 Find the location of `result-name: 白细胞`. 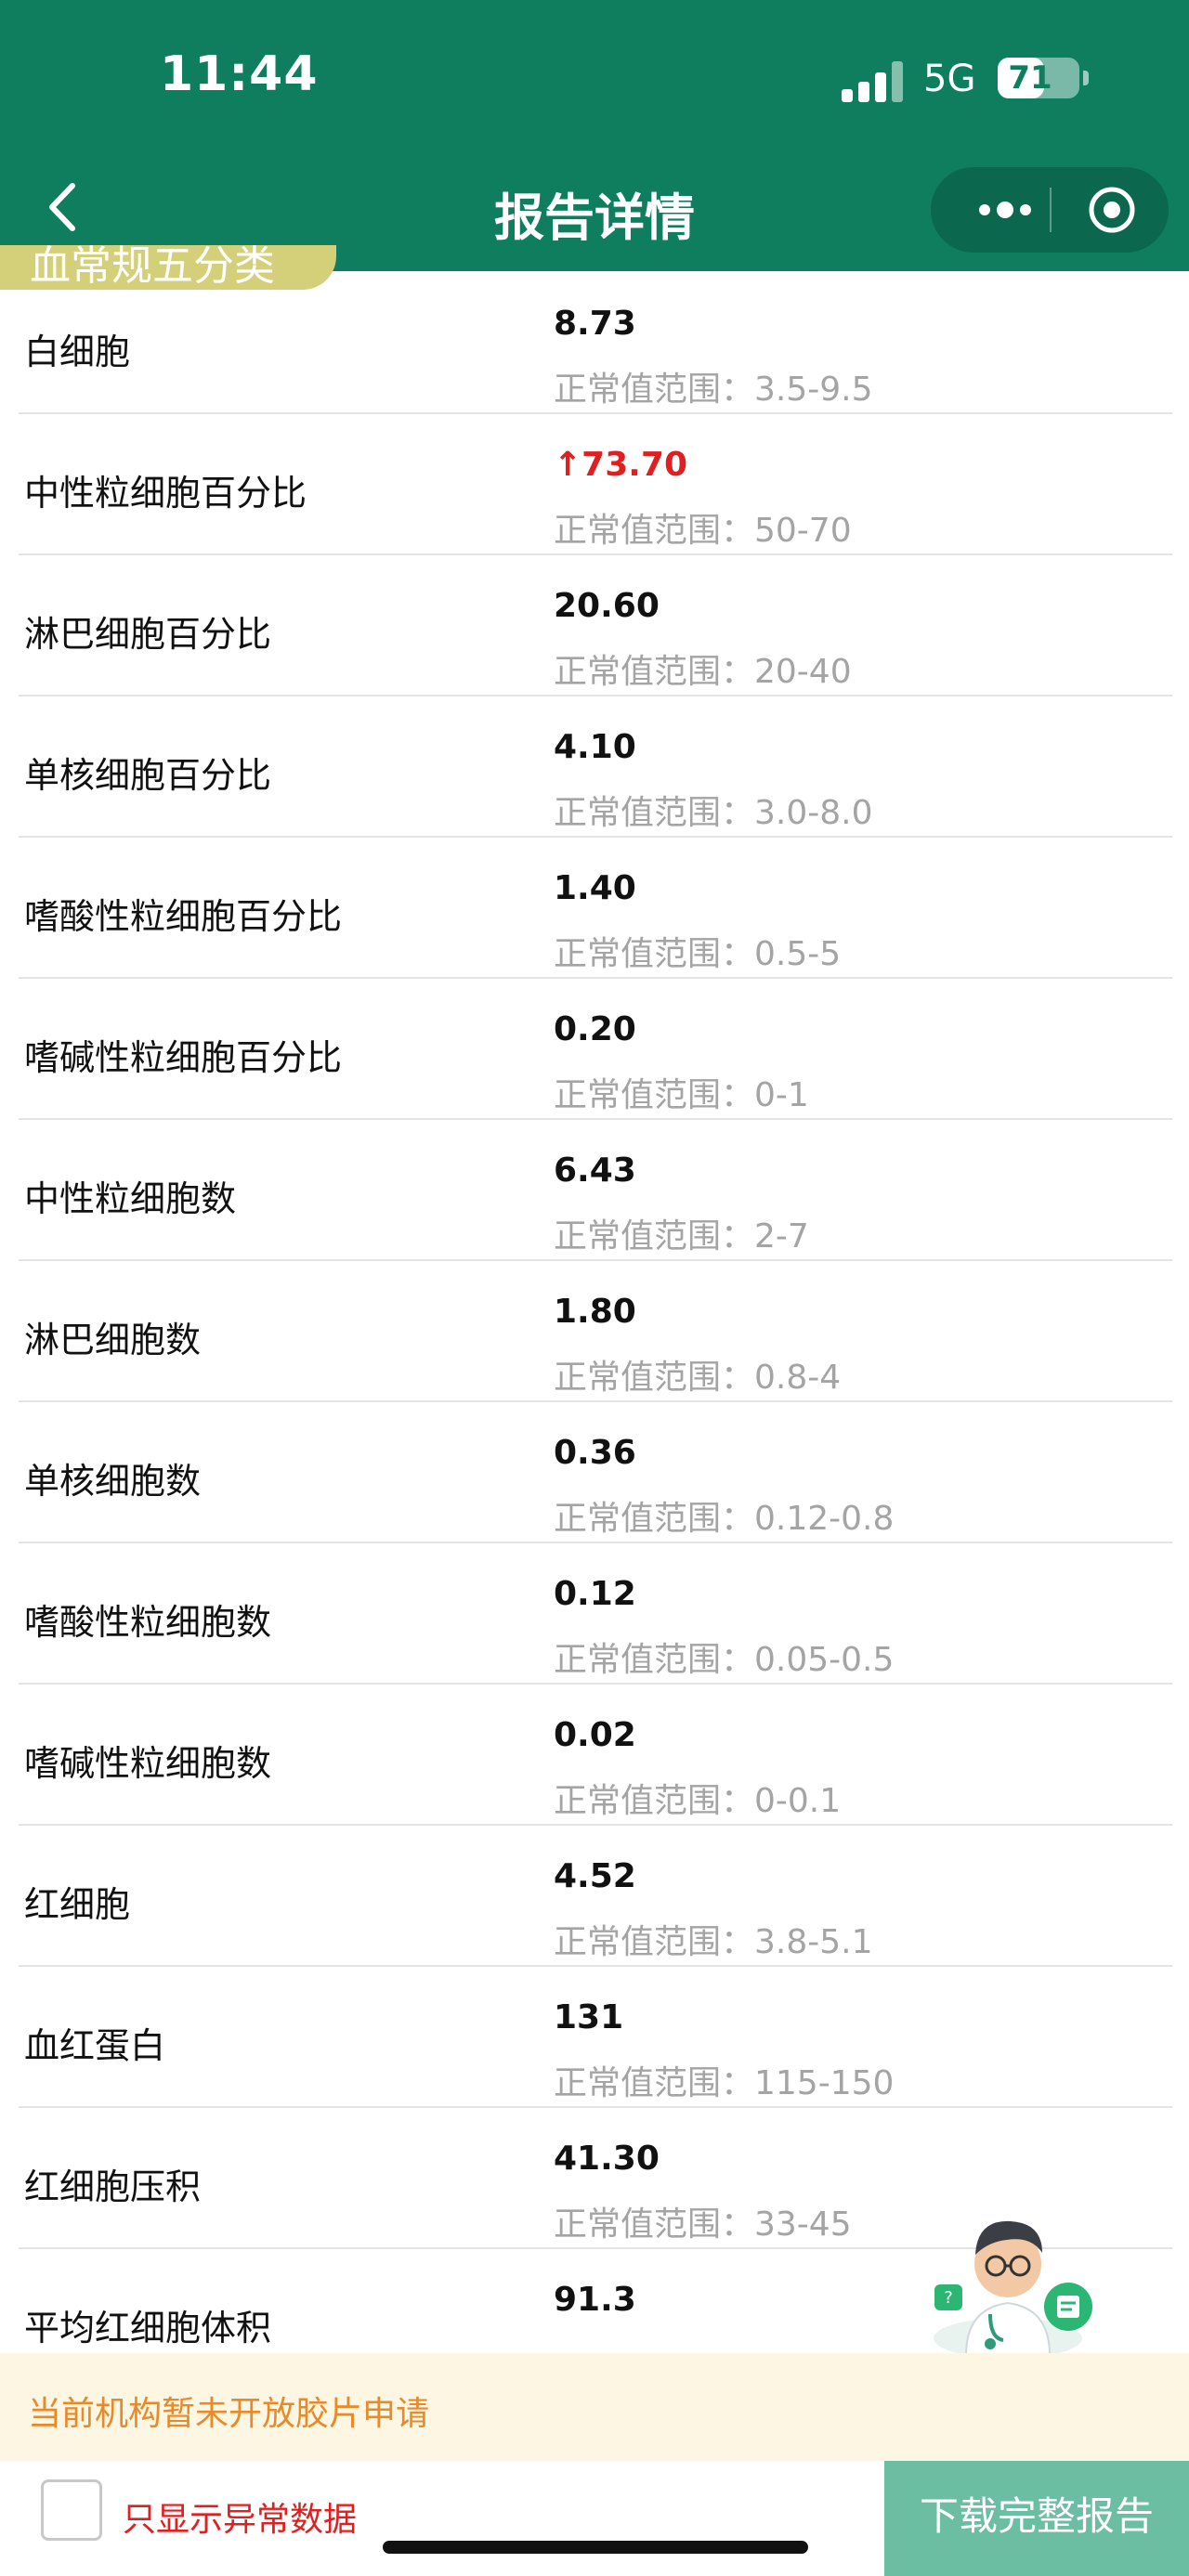

result-name: 白细胞 is located at coordinates (78, 352).